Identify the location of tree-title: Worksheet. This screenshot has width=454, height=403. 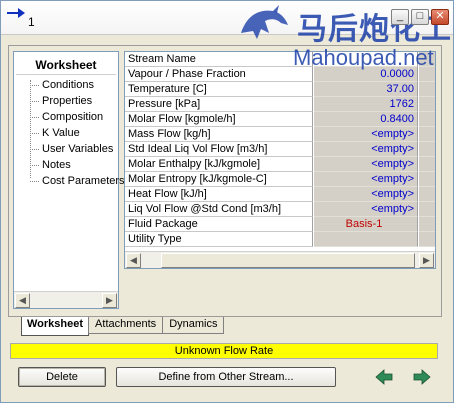
(66, 65).